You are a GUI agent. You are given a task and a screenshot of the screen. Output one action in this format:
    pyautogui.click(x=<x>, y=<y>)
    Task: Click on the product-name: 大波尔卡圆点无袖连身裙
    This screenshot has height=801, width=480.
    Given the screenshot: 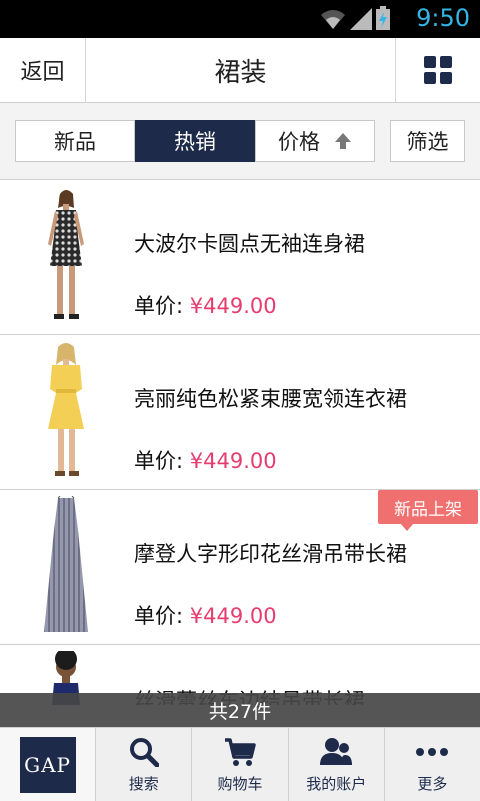 What is the action you would take?
    pyautogui.click(x=249, y=244)
    